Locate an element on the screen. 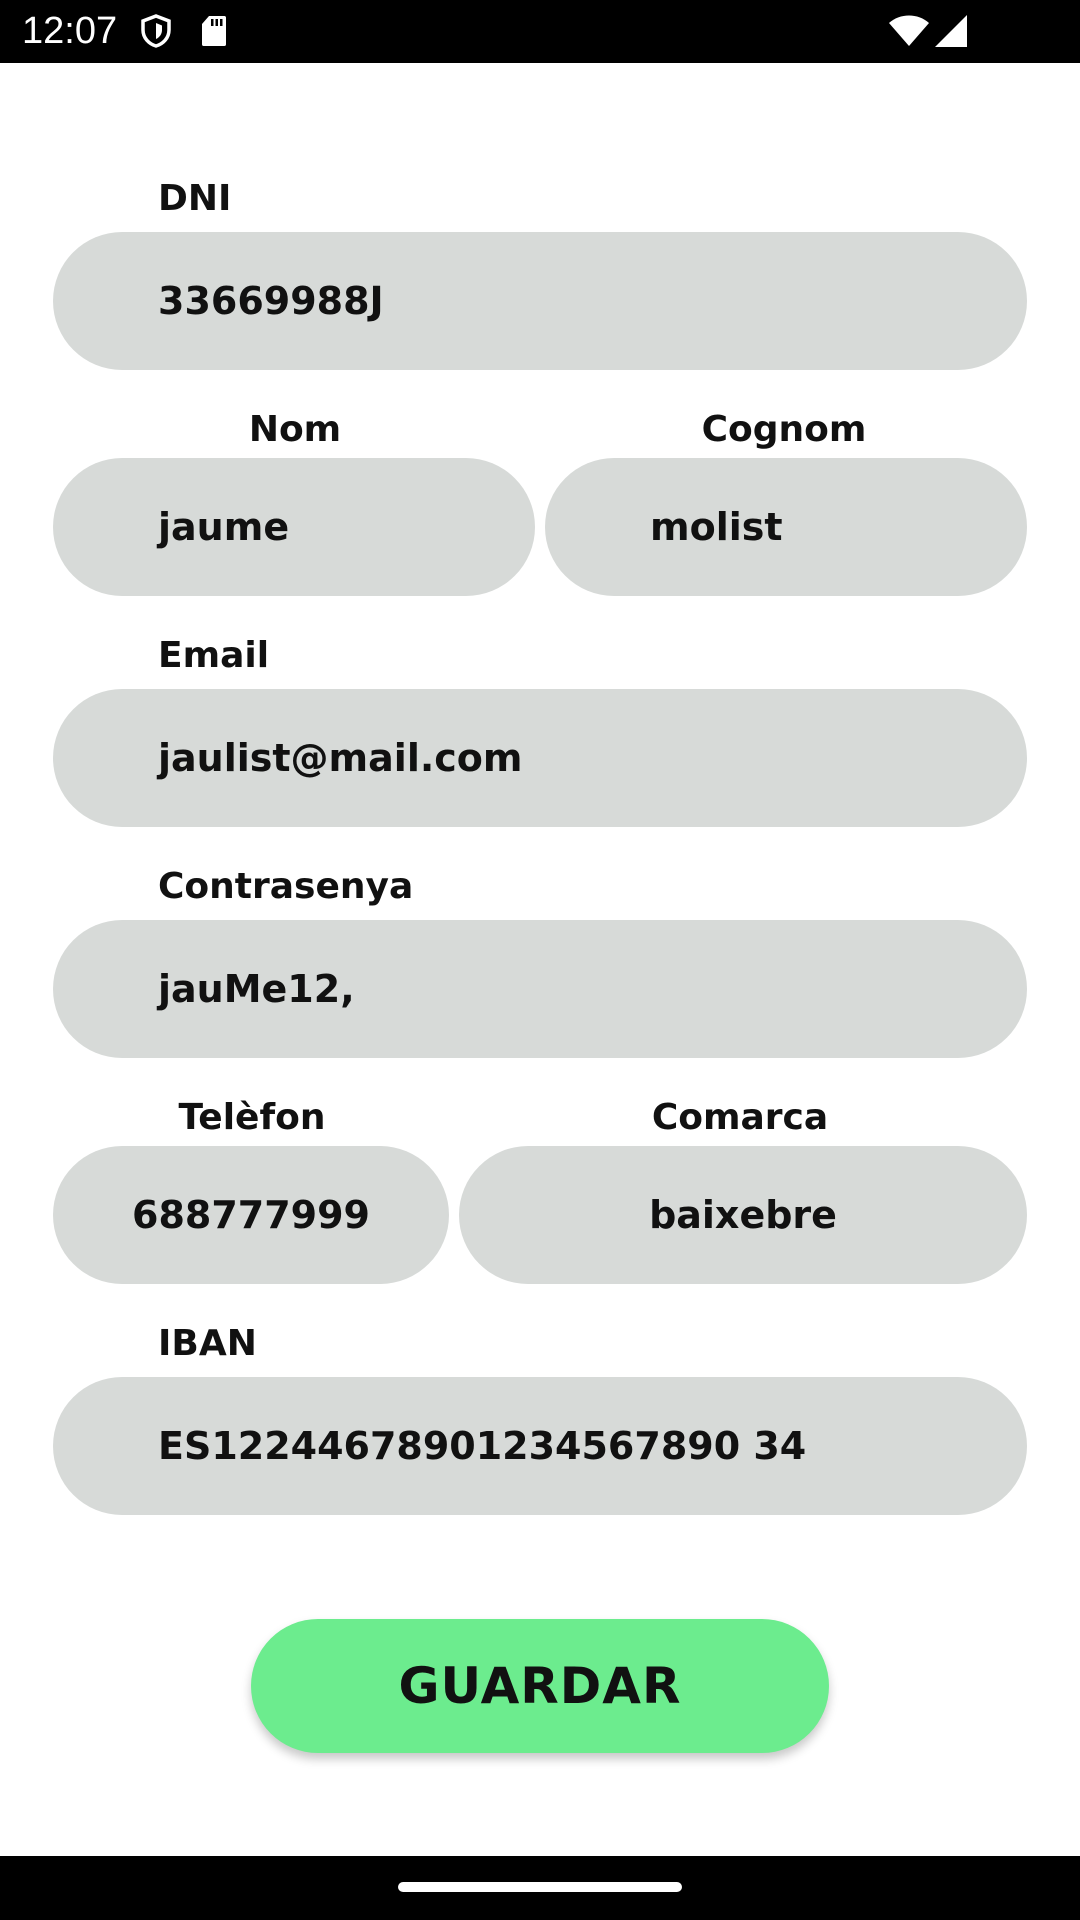 The width and height of the screenshot is (1080, 1920). status-time: 12:07 is located at coordinates (70, 31).